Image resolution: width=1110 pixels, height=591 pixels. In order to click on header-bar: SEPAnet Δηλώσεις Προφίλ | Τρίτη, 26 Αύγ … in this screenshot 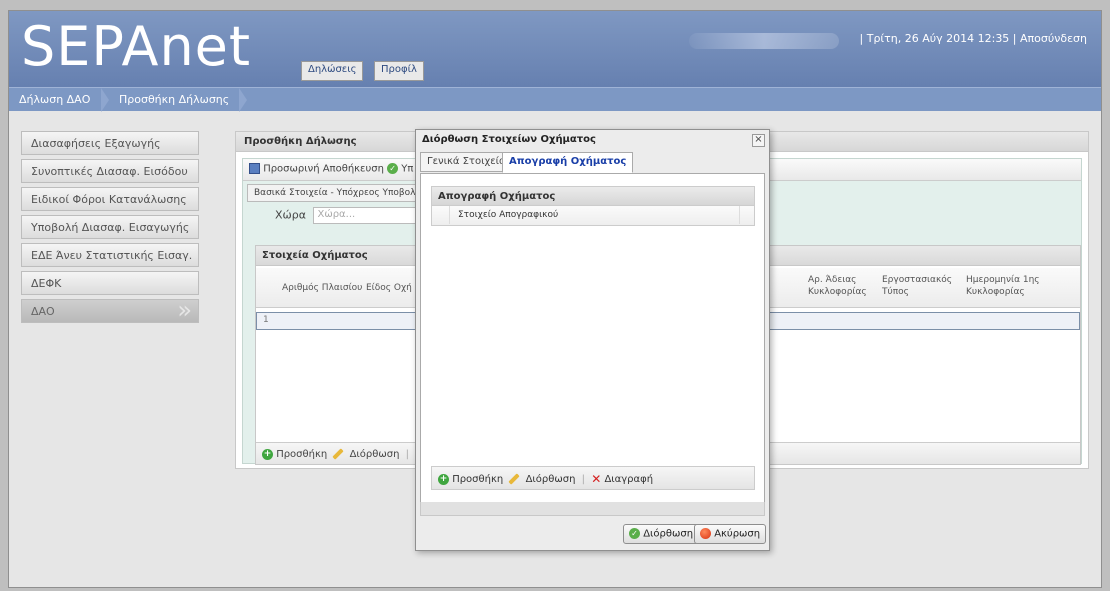, I will do `click(555, 49)`.